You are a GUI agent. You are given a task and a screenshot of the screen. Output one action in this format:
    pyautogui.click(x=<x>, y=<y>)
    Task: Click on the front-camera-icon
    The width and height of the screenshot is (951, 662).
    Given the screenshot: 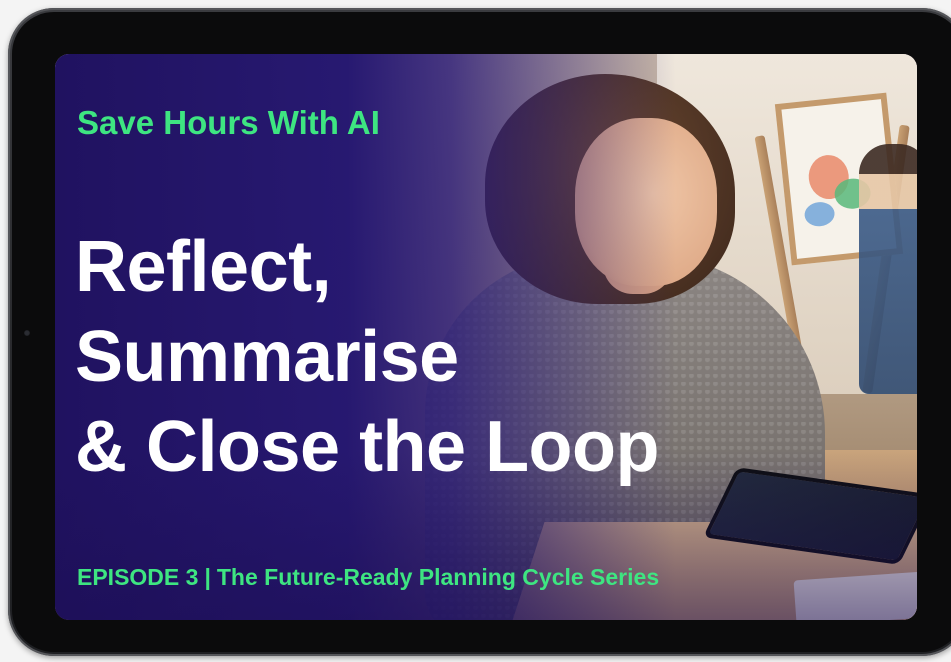 What is the action you would take?
    pyautogui.click(x=27, y=333)
    